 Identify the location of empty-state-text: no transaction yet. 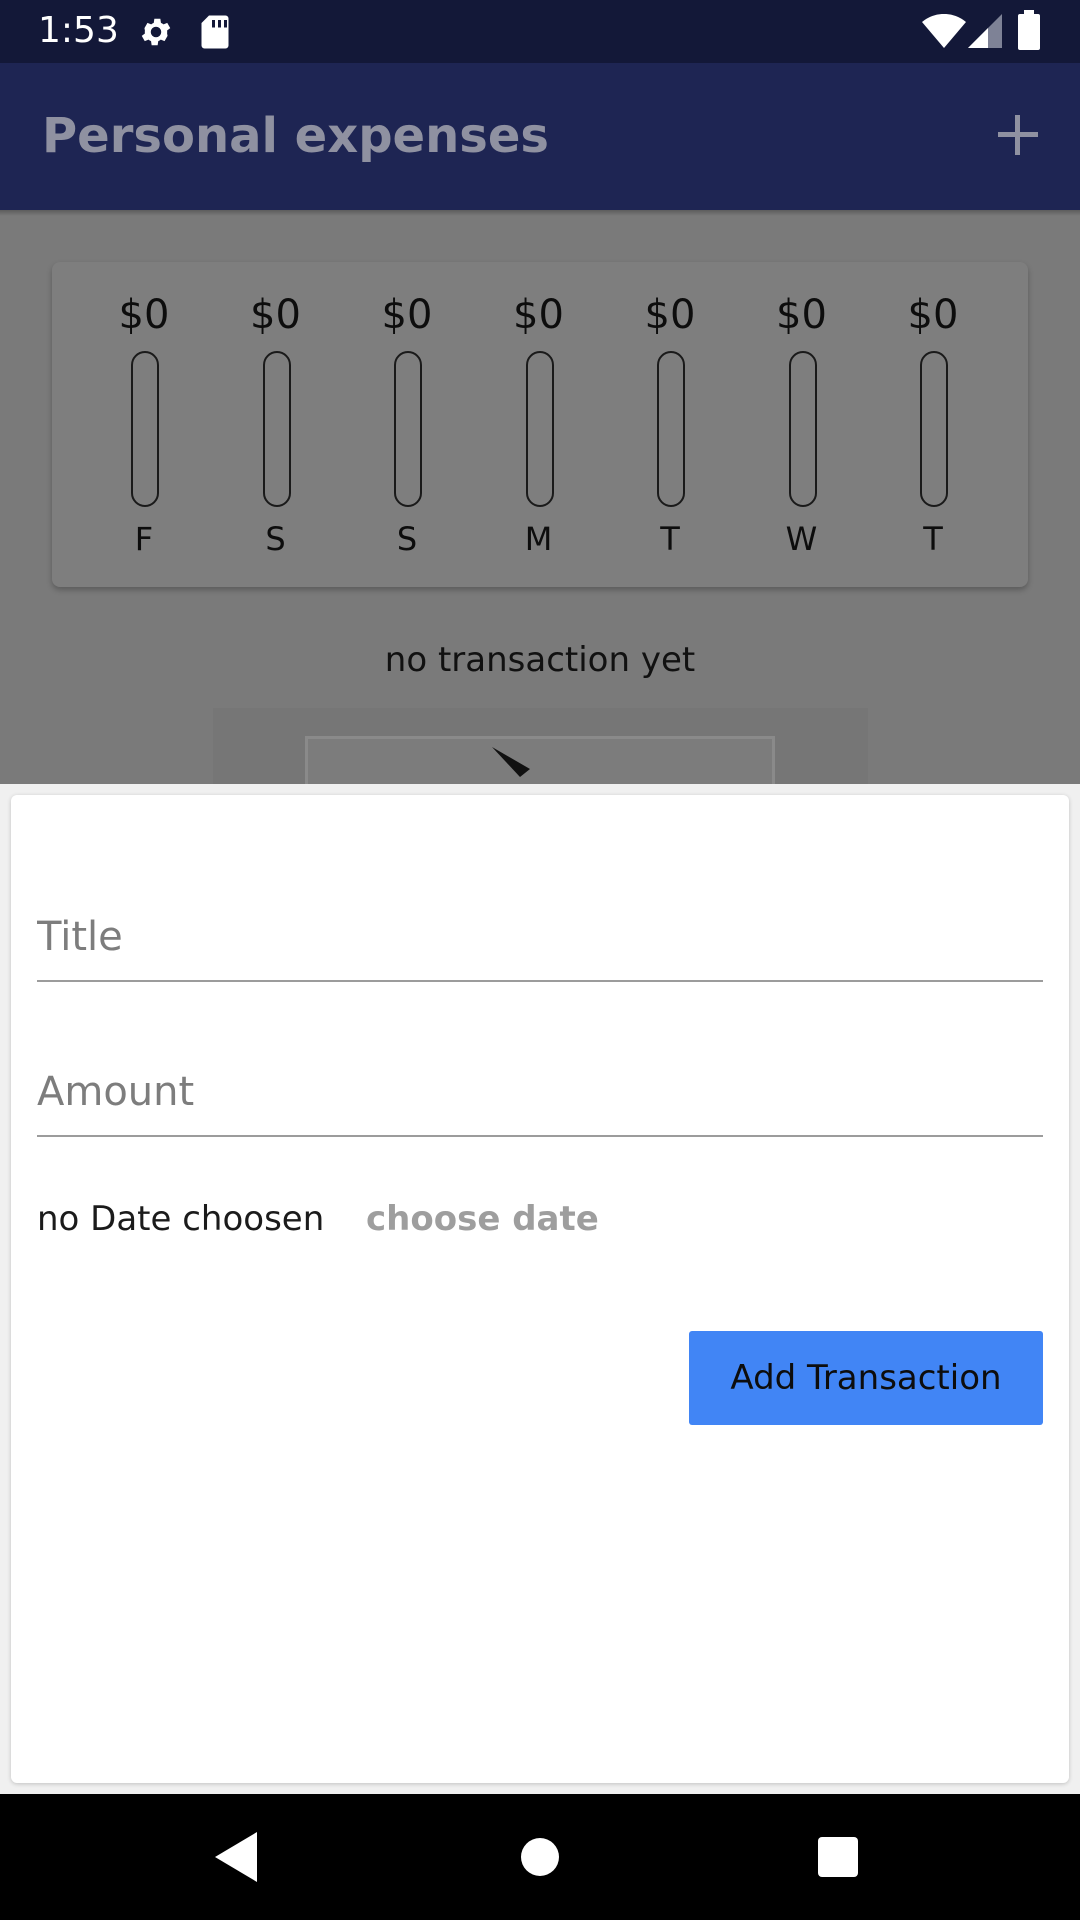
(540, 660).